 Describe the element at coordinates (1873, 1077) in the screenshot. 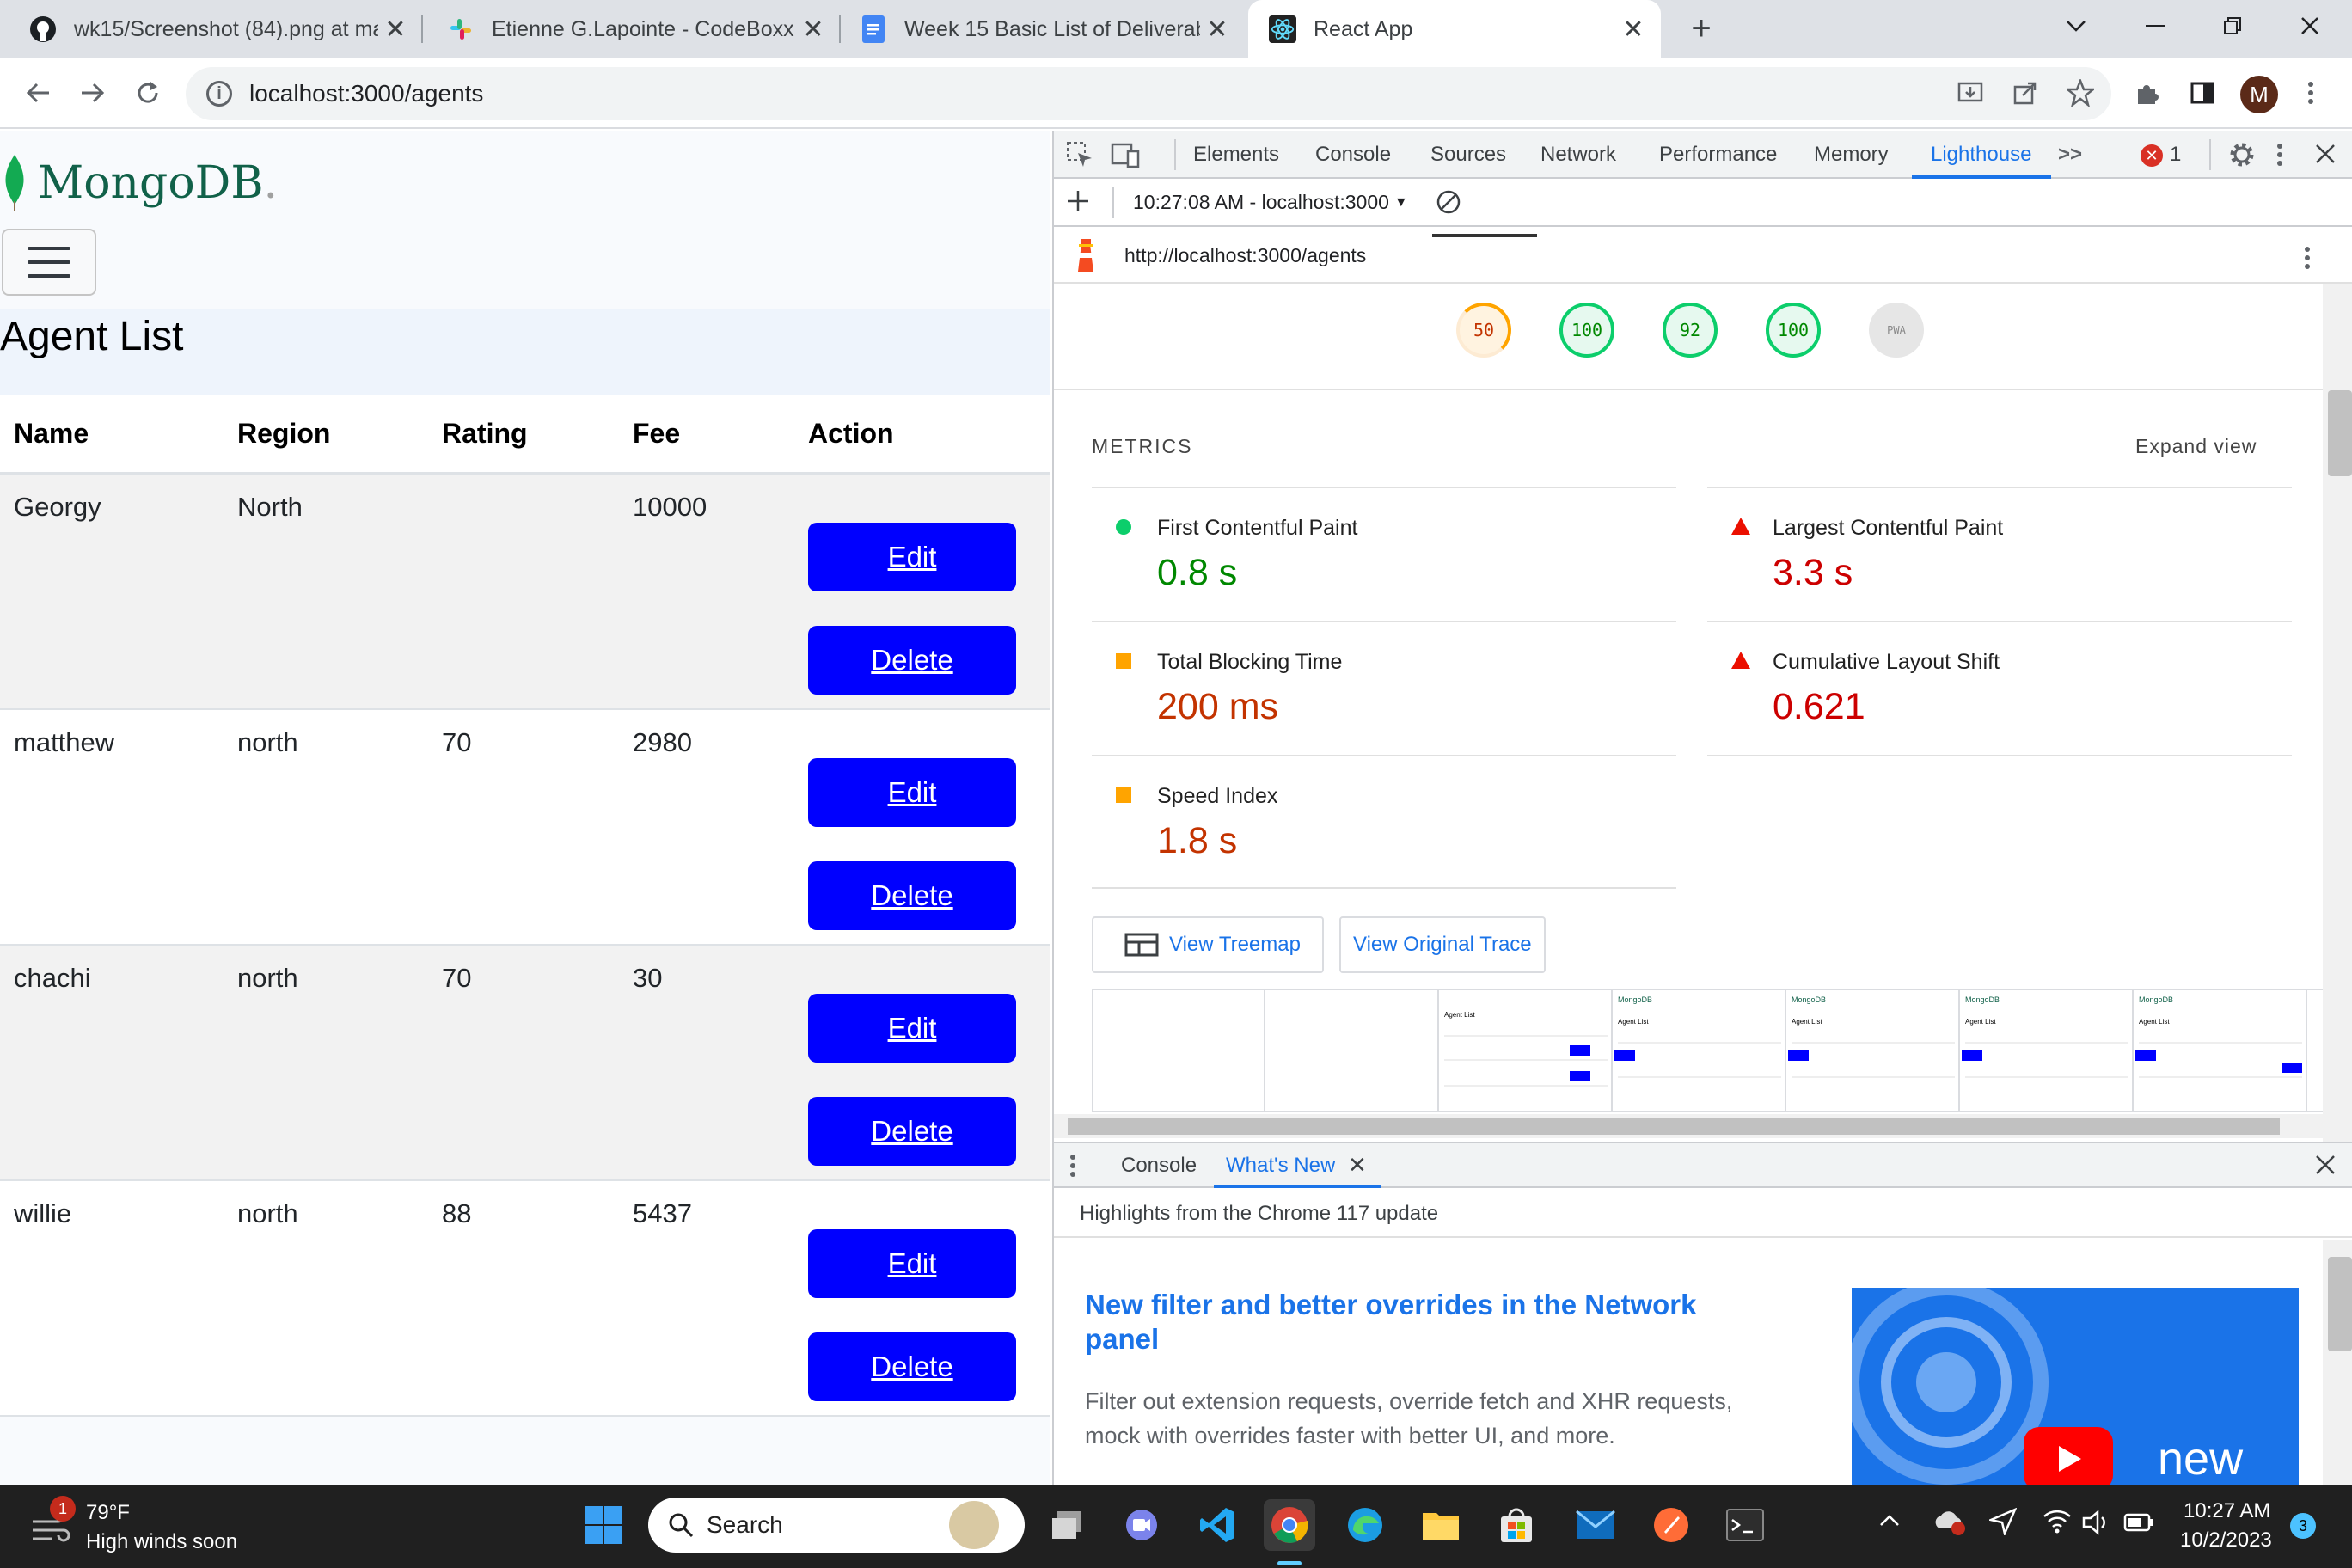

I see `filmstrip-line` at that location.